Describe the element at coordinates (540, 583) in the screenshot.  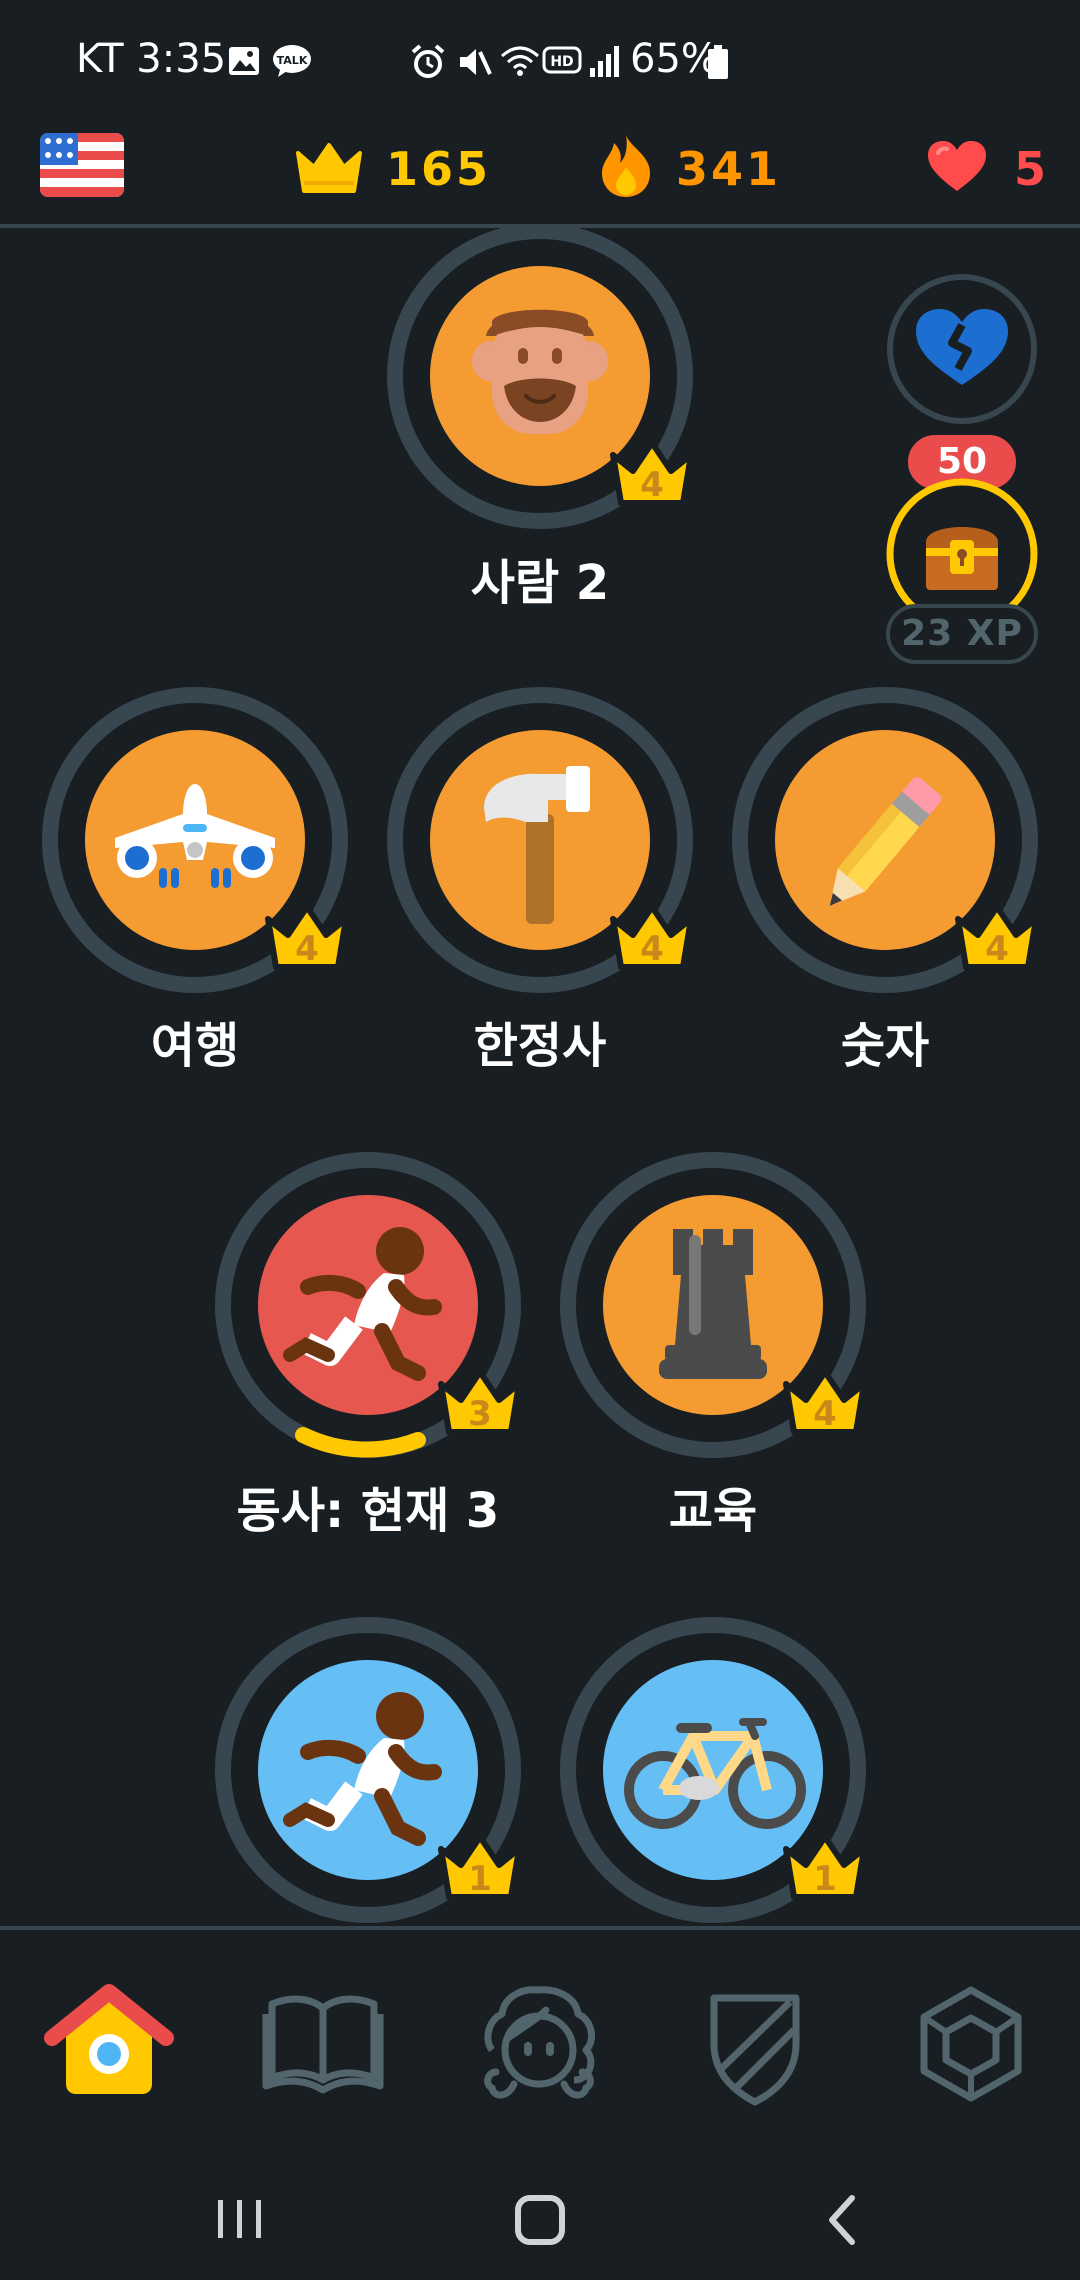
I see `skill-label: 사람 2` at that location.